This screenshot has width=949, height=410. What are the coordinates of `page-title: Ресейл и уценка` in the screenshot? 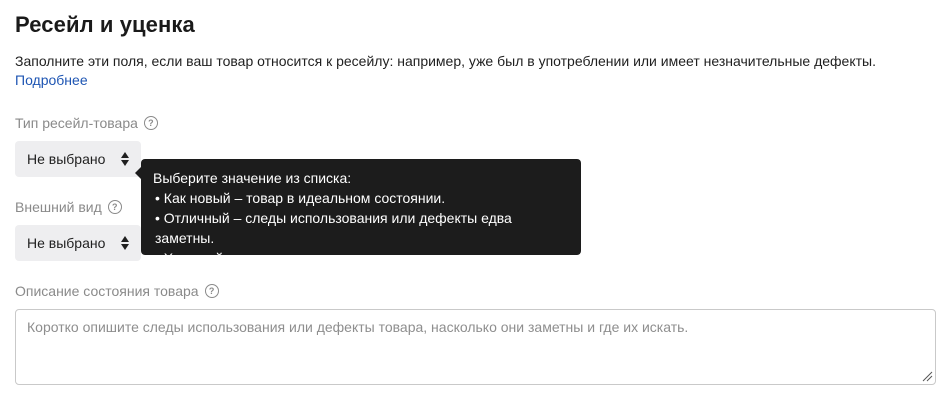 It's located at (105, 24).